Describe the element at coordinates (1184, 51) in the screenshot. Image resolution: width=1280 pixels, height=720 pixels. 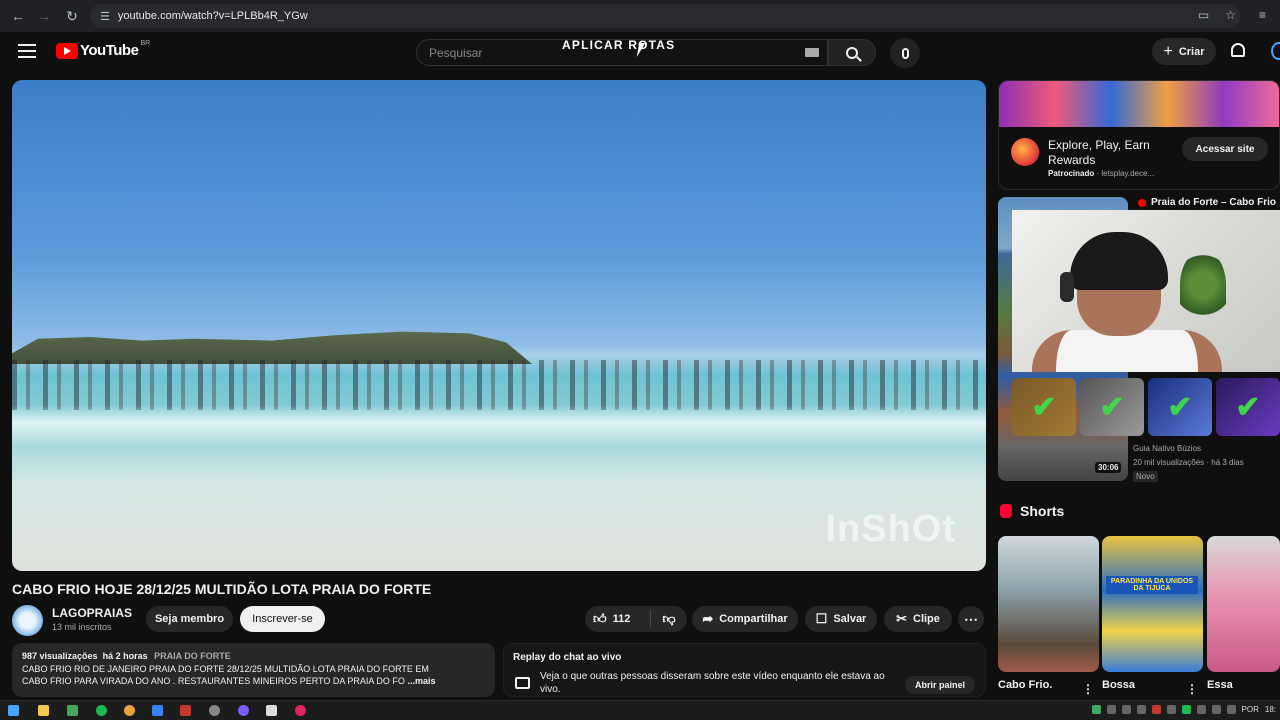
I see `create-button: + Criar` at that location.